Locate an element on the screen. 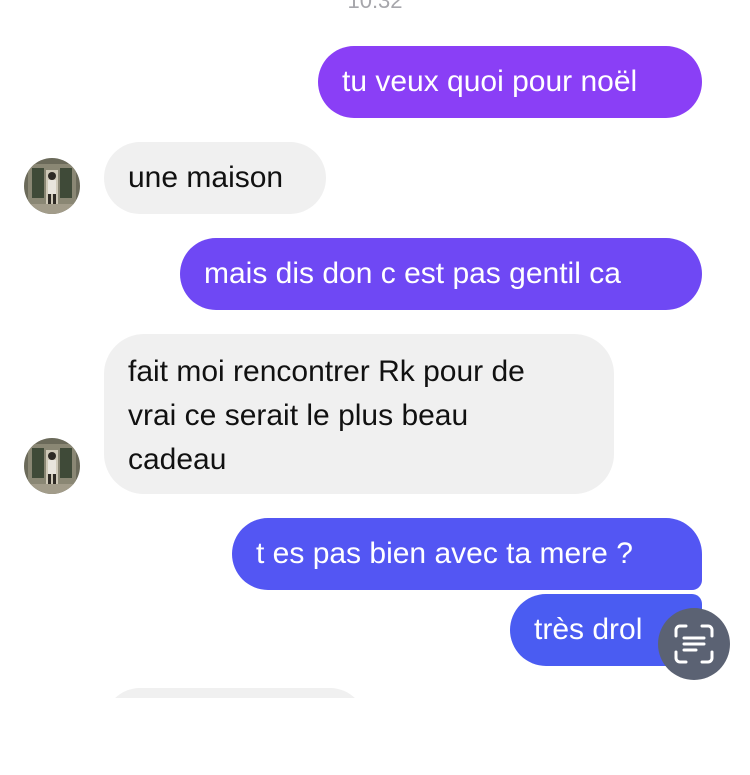 Image resolution: width=750 pixels, height=775 pixels. outgoing-message-bubble: tu veux quoi pour noël is located at coordinates (510, 82).